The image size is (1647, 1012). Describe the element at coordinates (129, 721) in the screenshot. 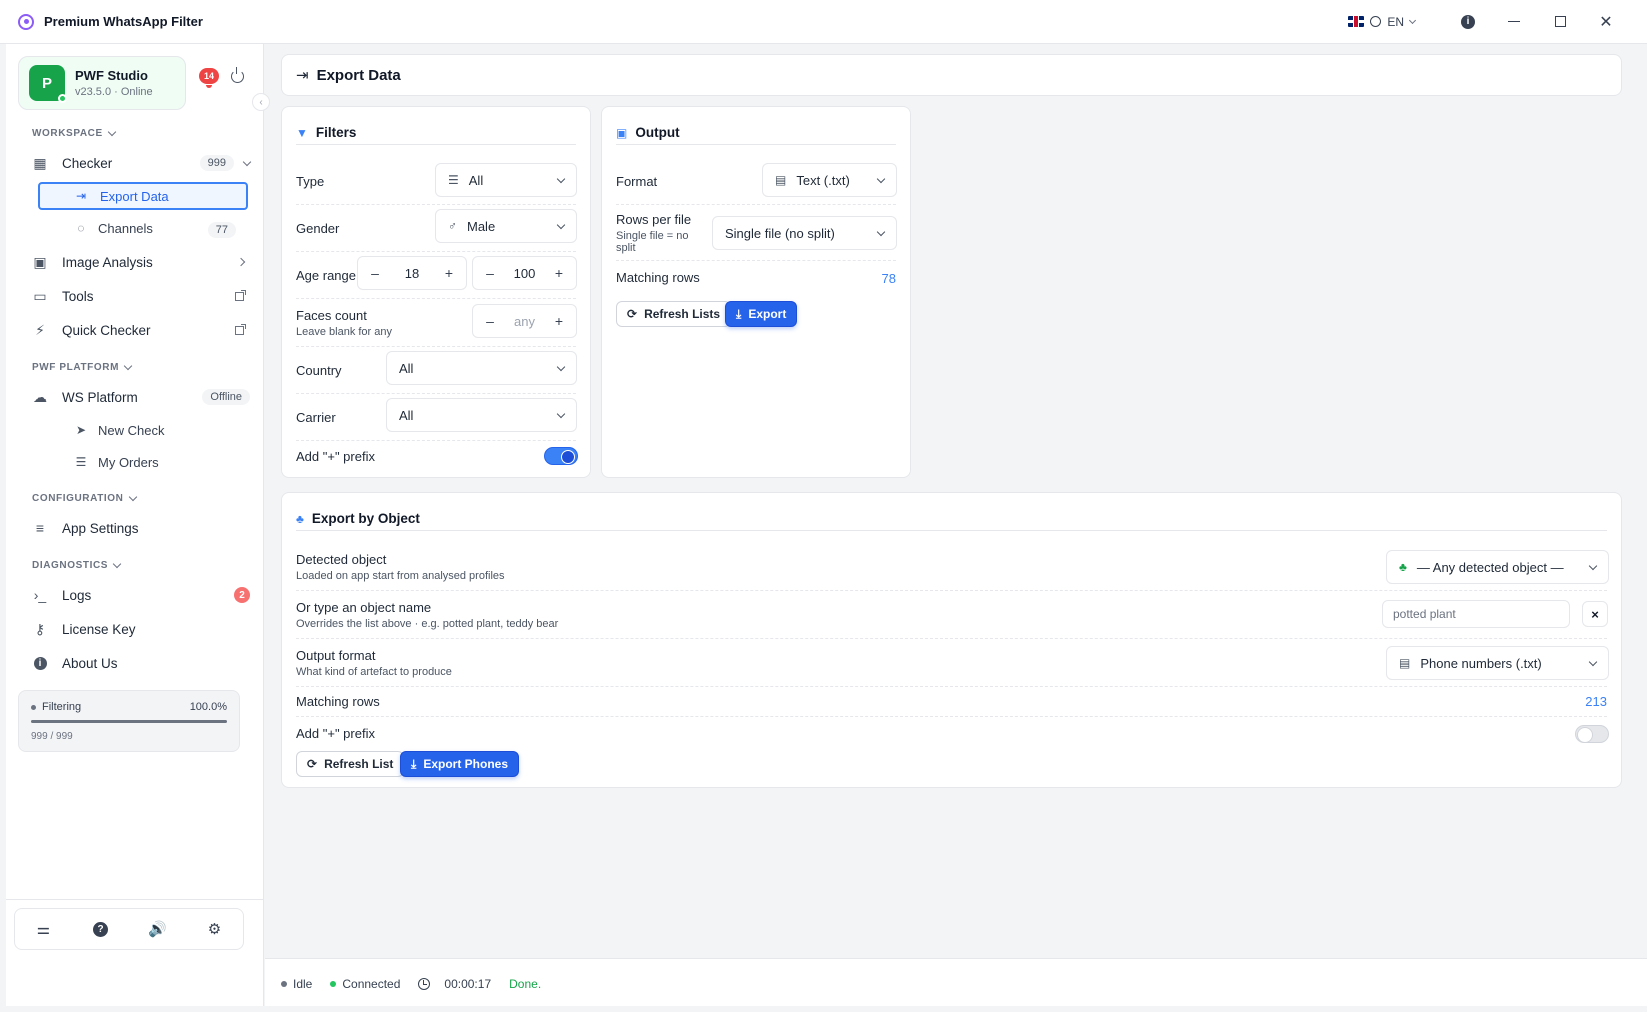

I see `filtering-progress-card: Filtering 100.0% 999 / 999` at that location.